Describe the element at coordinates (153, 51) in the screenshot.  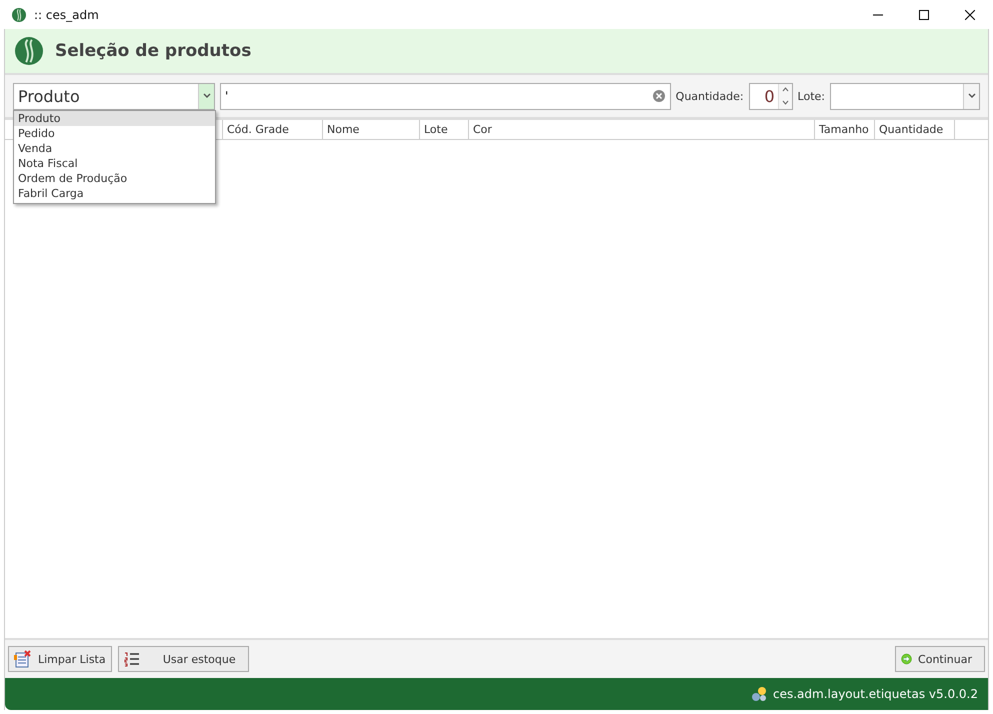
I see `page-title: Seleção de produtos` at that location.